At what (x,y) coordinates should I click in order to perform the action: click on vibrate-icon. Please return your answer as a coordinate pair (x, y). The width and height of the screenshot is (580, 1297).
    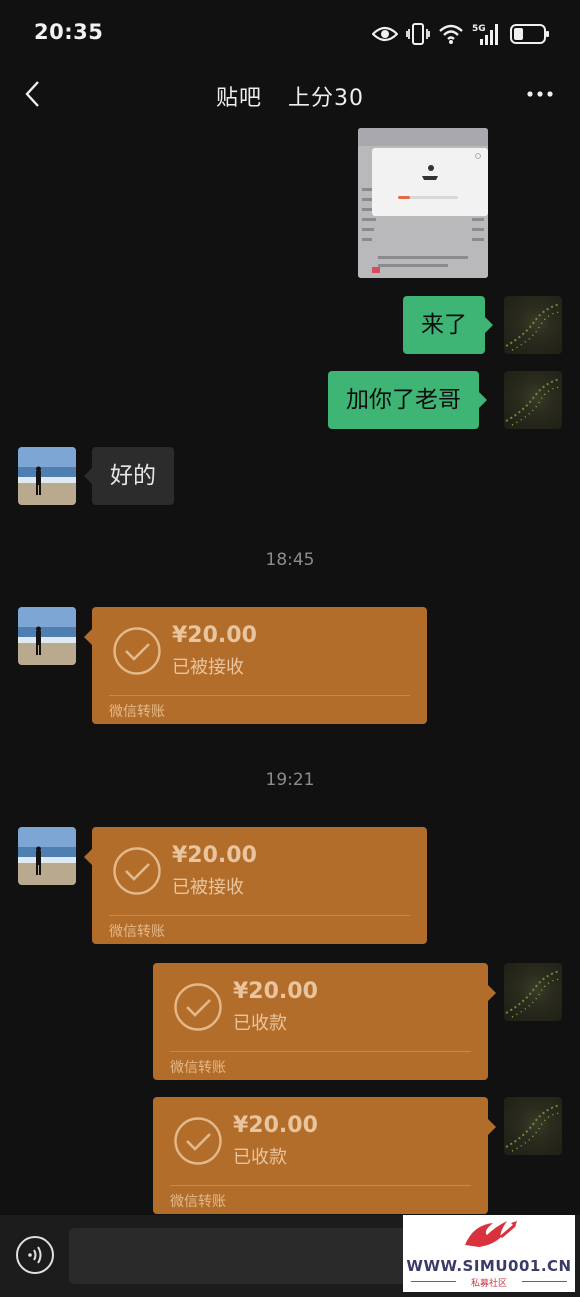
    Looking at the image, I should click on (418, 34).